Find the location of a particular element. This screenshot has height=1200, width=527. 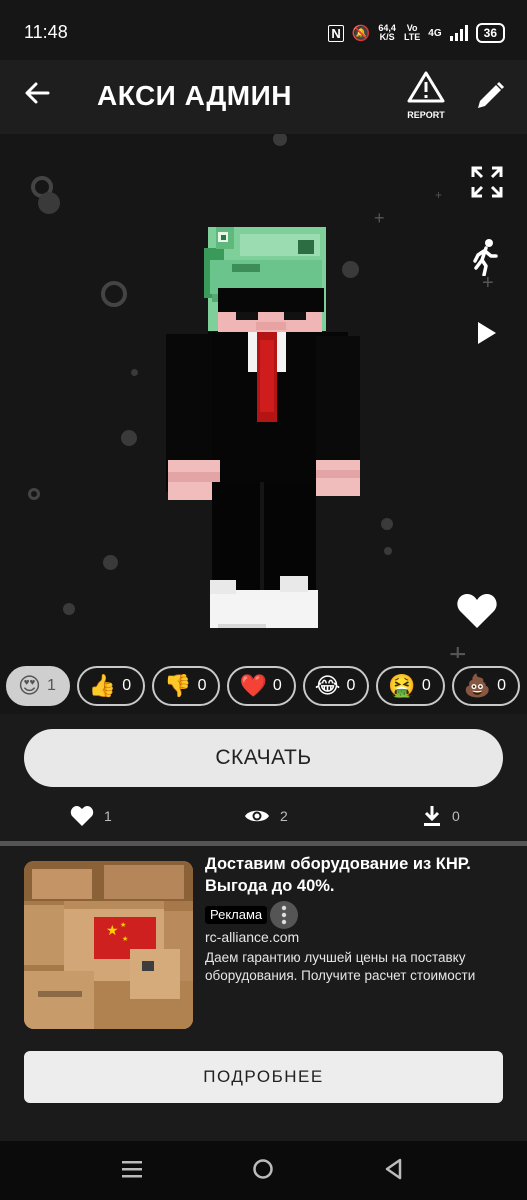

likes-count: 1 is located at coordinates (108, 816).